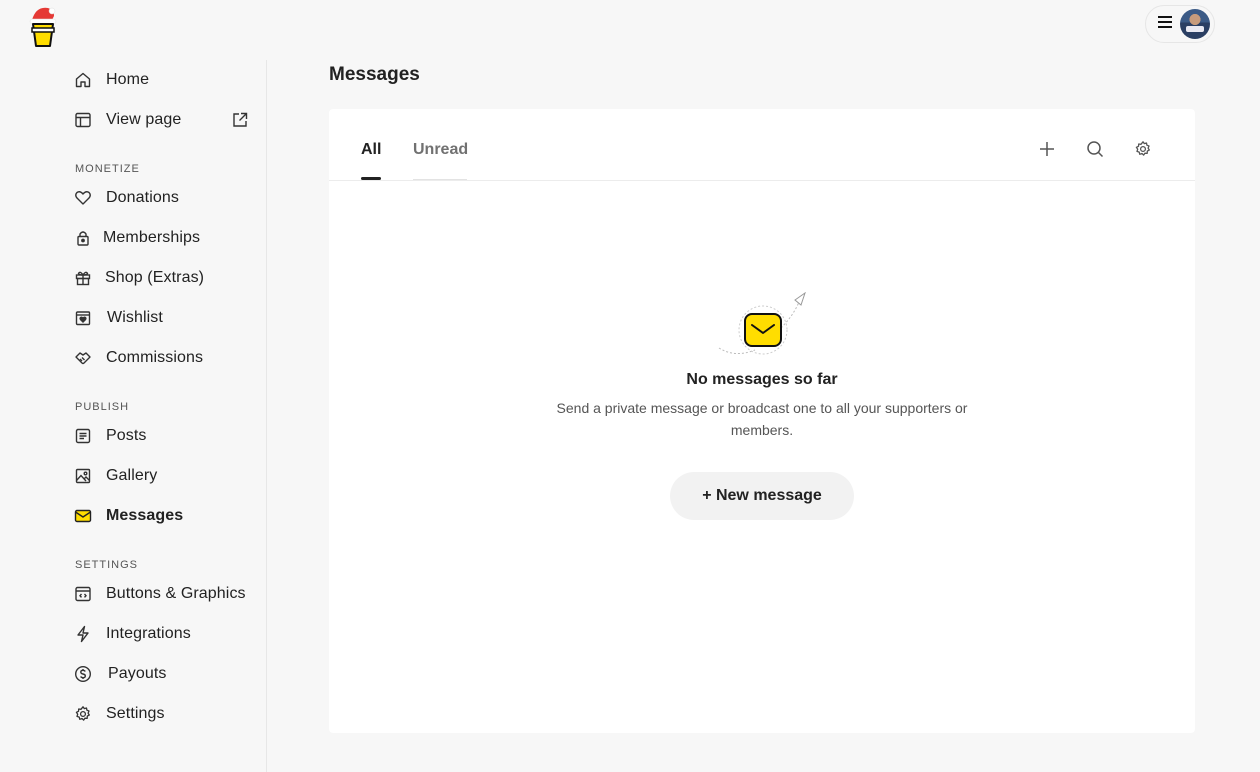 This screenshot has height=772, width=1260. What do you see at coordinates (135, 317) in the screenshot?
I see `sidebar-item-label: Wishlist` at bounding box center [135, 317].